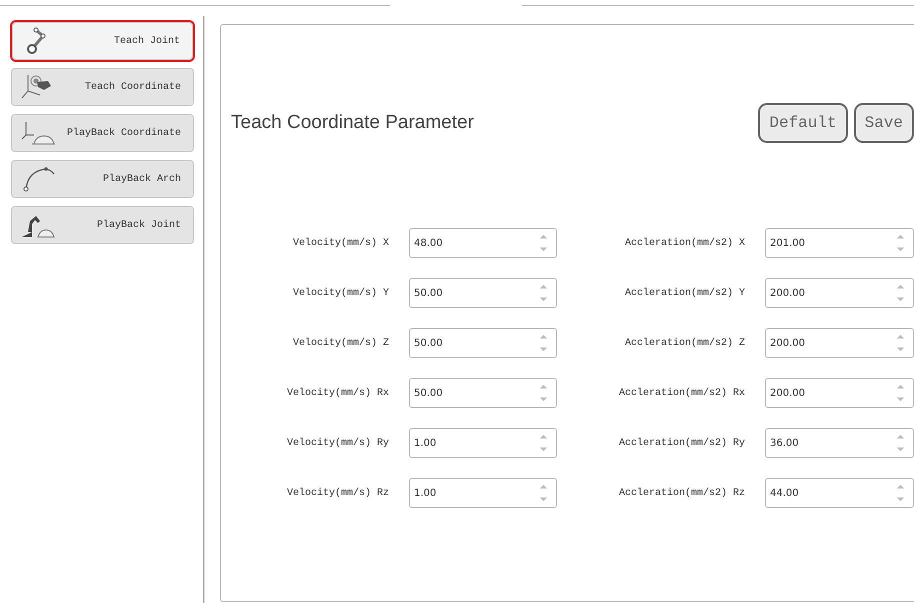 This screenshot has height=603, width=914. Describe the element at coordinates (884, 123) in the screenshot. I see `action-button: Save` at that location.